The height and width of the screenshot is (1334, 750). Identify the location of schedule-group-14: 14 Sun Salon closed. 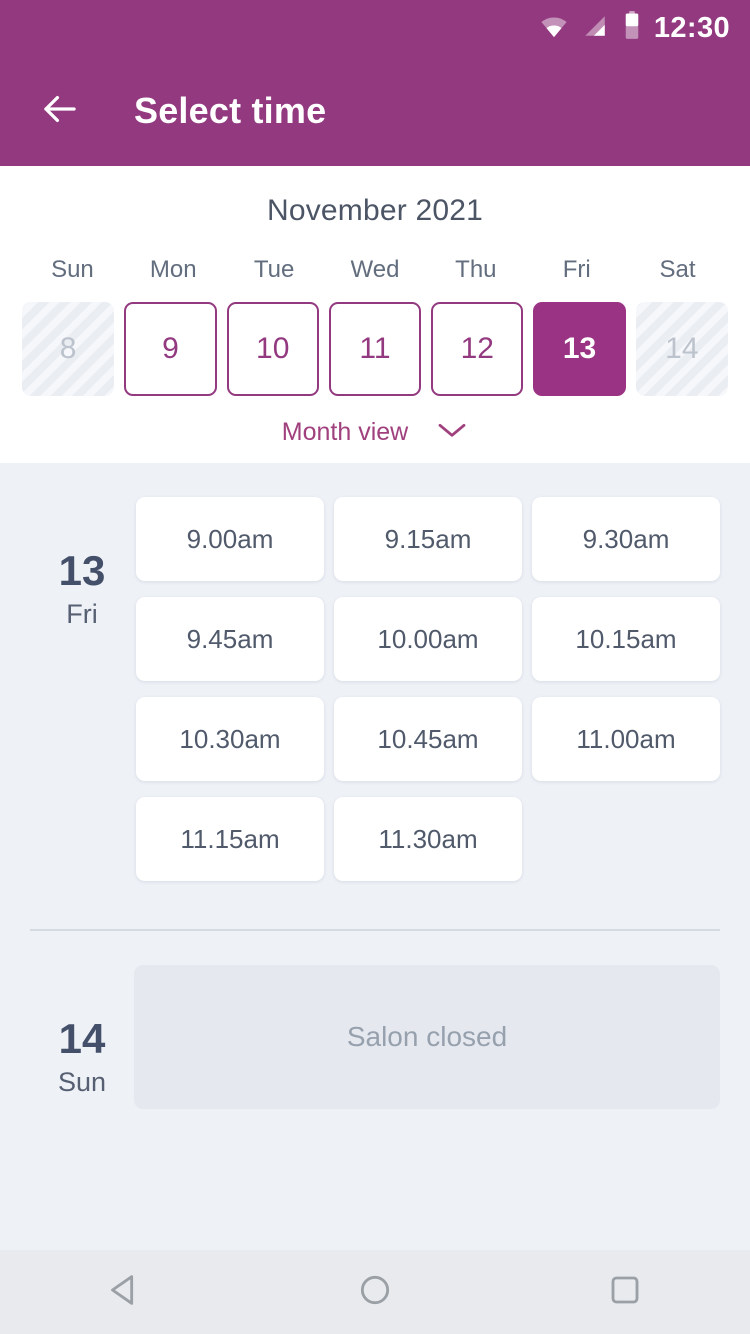
(375, 1020).